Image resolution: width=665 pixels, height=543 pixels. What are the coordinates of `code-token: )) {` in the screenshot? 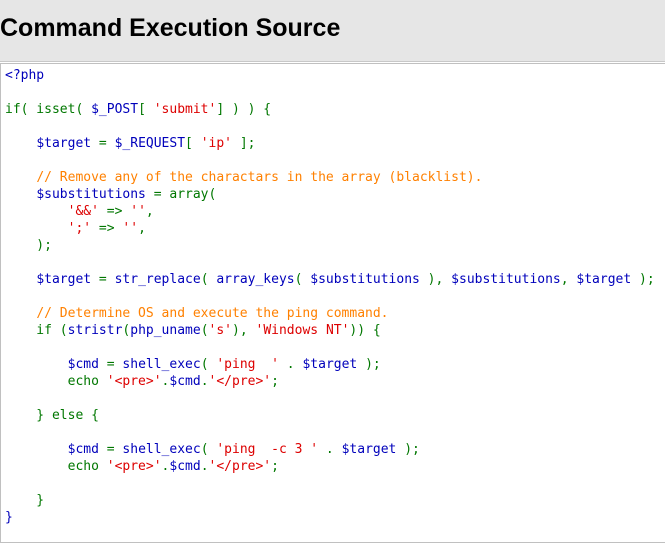 It's located at (365, 330).